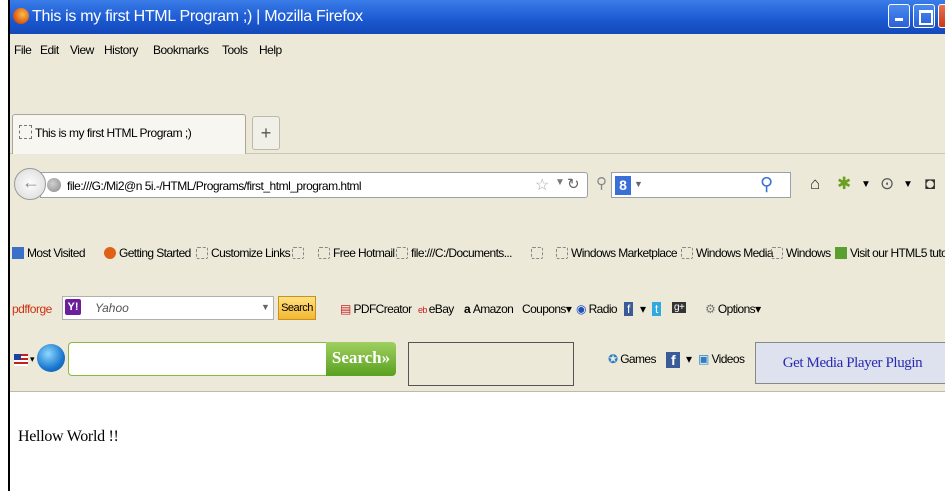  I want to click on screenshot-icon: ⊙, so click(887, 184).